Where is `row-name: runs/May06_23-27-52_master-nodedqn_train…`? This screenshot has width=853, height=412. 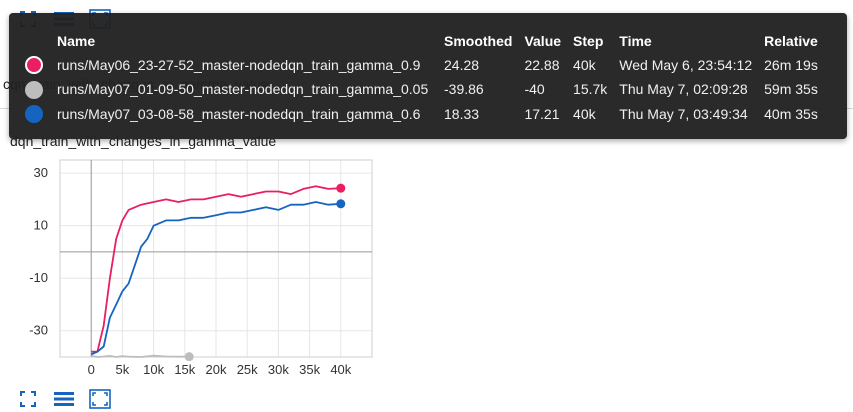 row-name: runs/May06_23-27-52_master-nodedqn_train… is located at coordinates (239, 65).